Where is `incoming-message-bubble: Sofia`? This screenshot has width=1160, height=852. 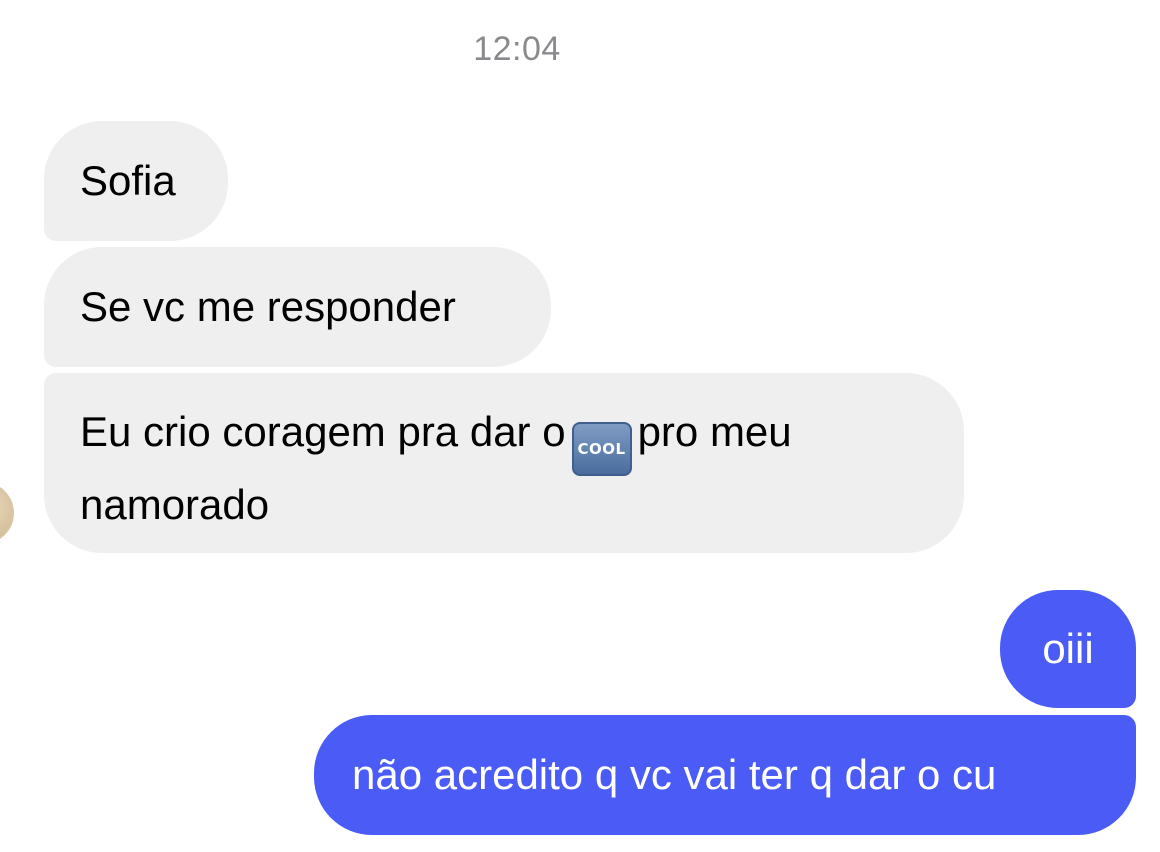 incoming-message-bubble: Sofia is located at coordinates (136, 181).